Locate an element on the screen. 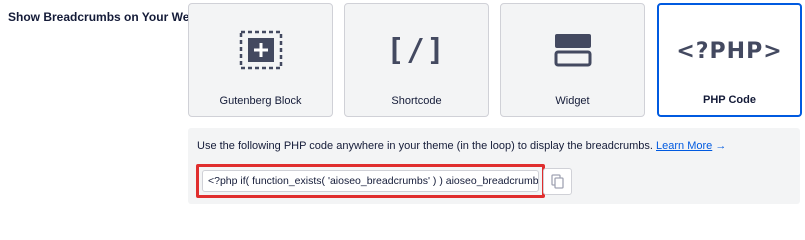 The image size is (805, 240). option-widget: Widget is located at coordinates (572, 60).